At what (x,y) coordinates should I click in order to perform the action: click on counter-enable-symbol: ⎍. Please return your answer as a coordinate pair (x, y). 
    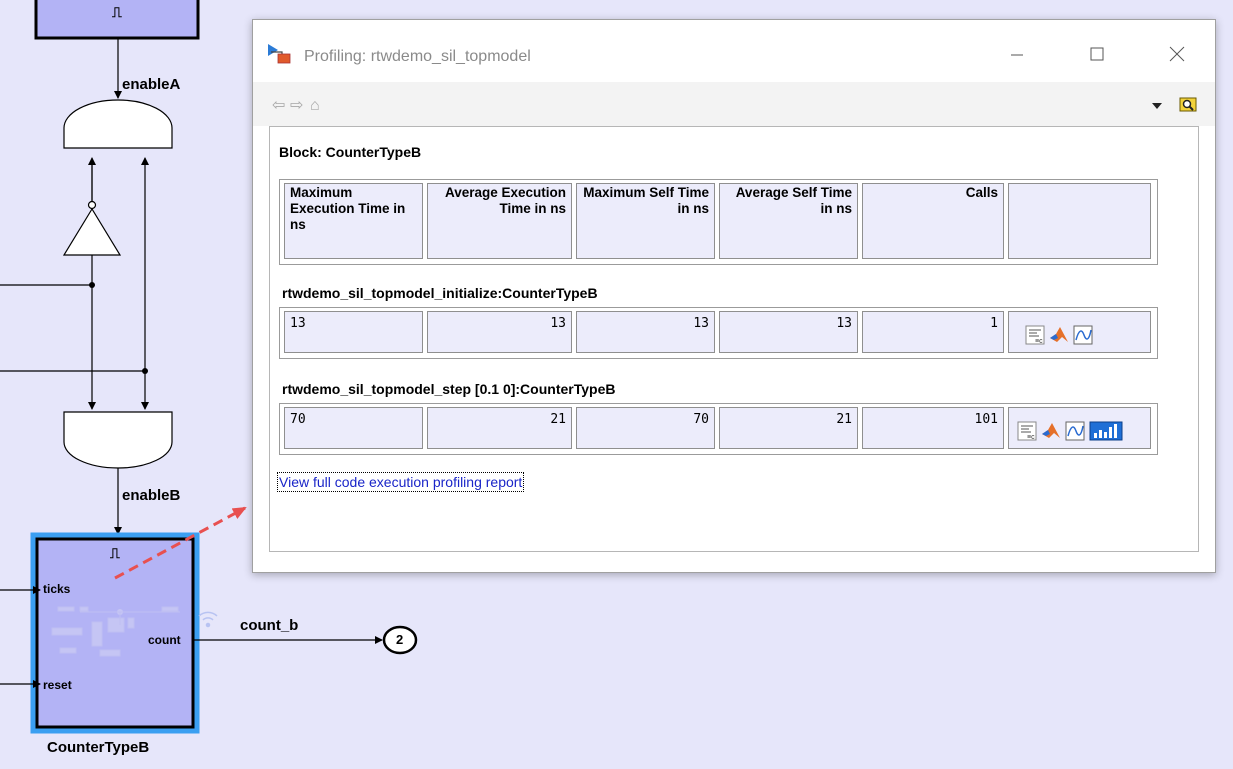
    Looking at the image, I should click on (115, 553).